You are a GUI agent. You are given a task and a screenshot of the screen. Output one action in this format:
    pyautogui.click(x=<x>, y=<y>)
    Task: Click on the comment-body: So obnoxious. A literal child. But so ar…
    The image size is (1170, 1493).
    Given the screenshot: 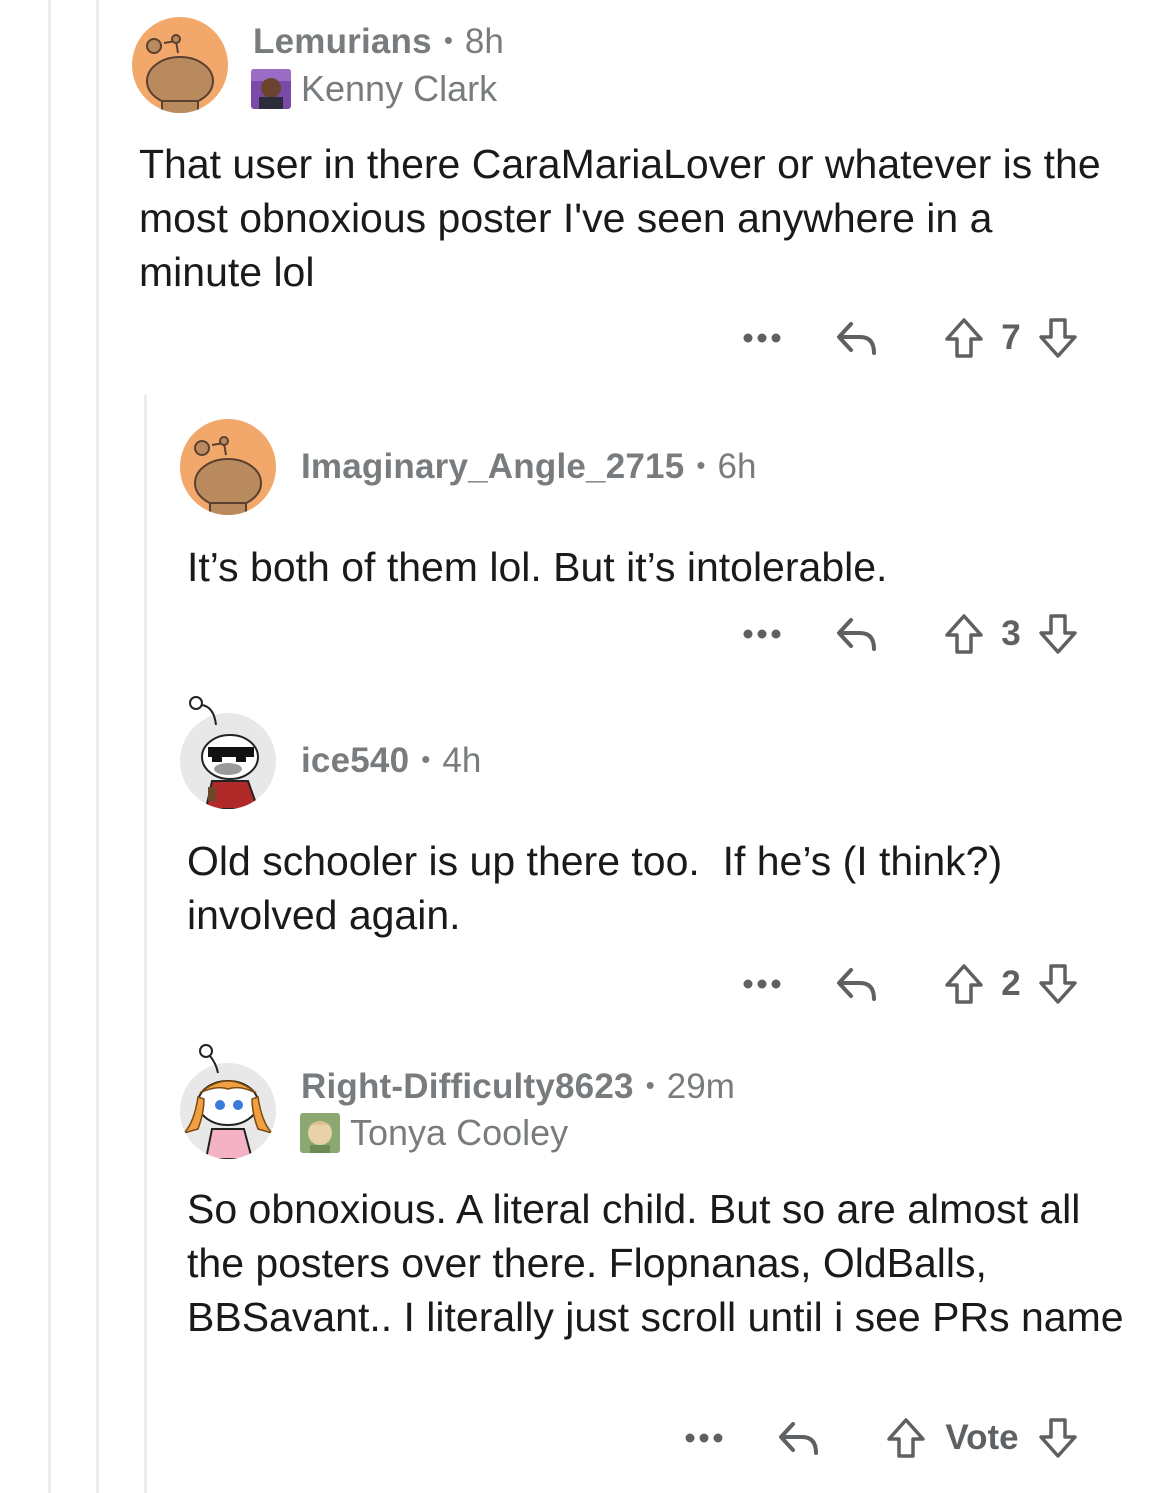 What is the action you would take?
    pyautogui.click(x=655, y=1263)
    